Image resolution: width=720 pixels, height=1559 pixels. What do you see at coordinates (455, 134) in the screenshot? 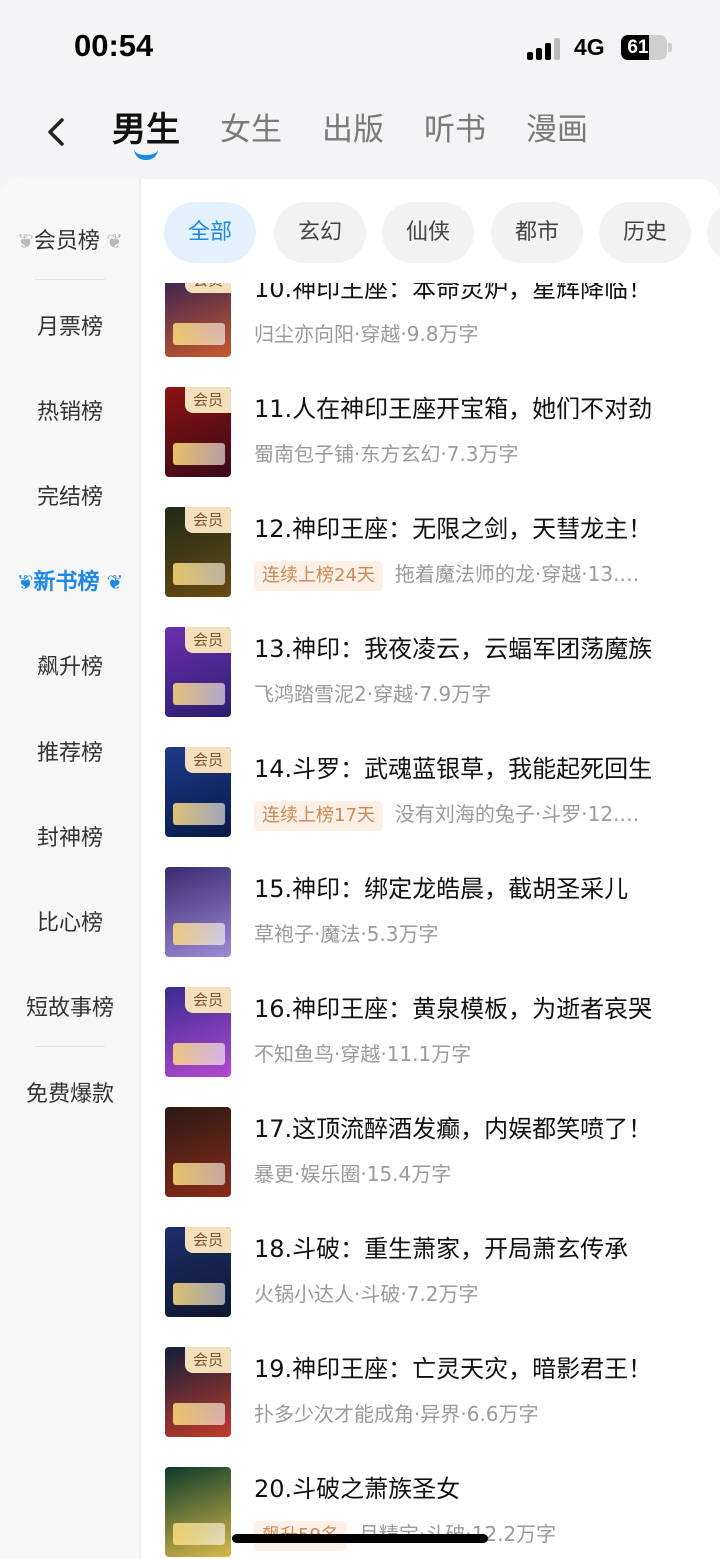
I see `tab-3: 听书` at bounding box center [455, 134].